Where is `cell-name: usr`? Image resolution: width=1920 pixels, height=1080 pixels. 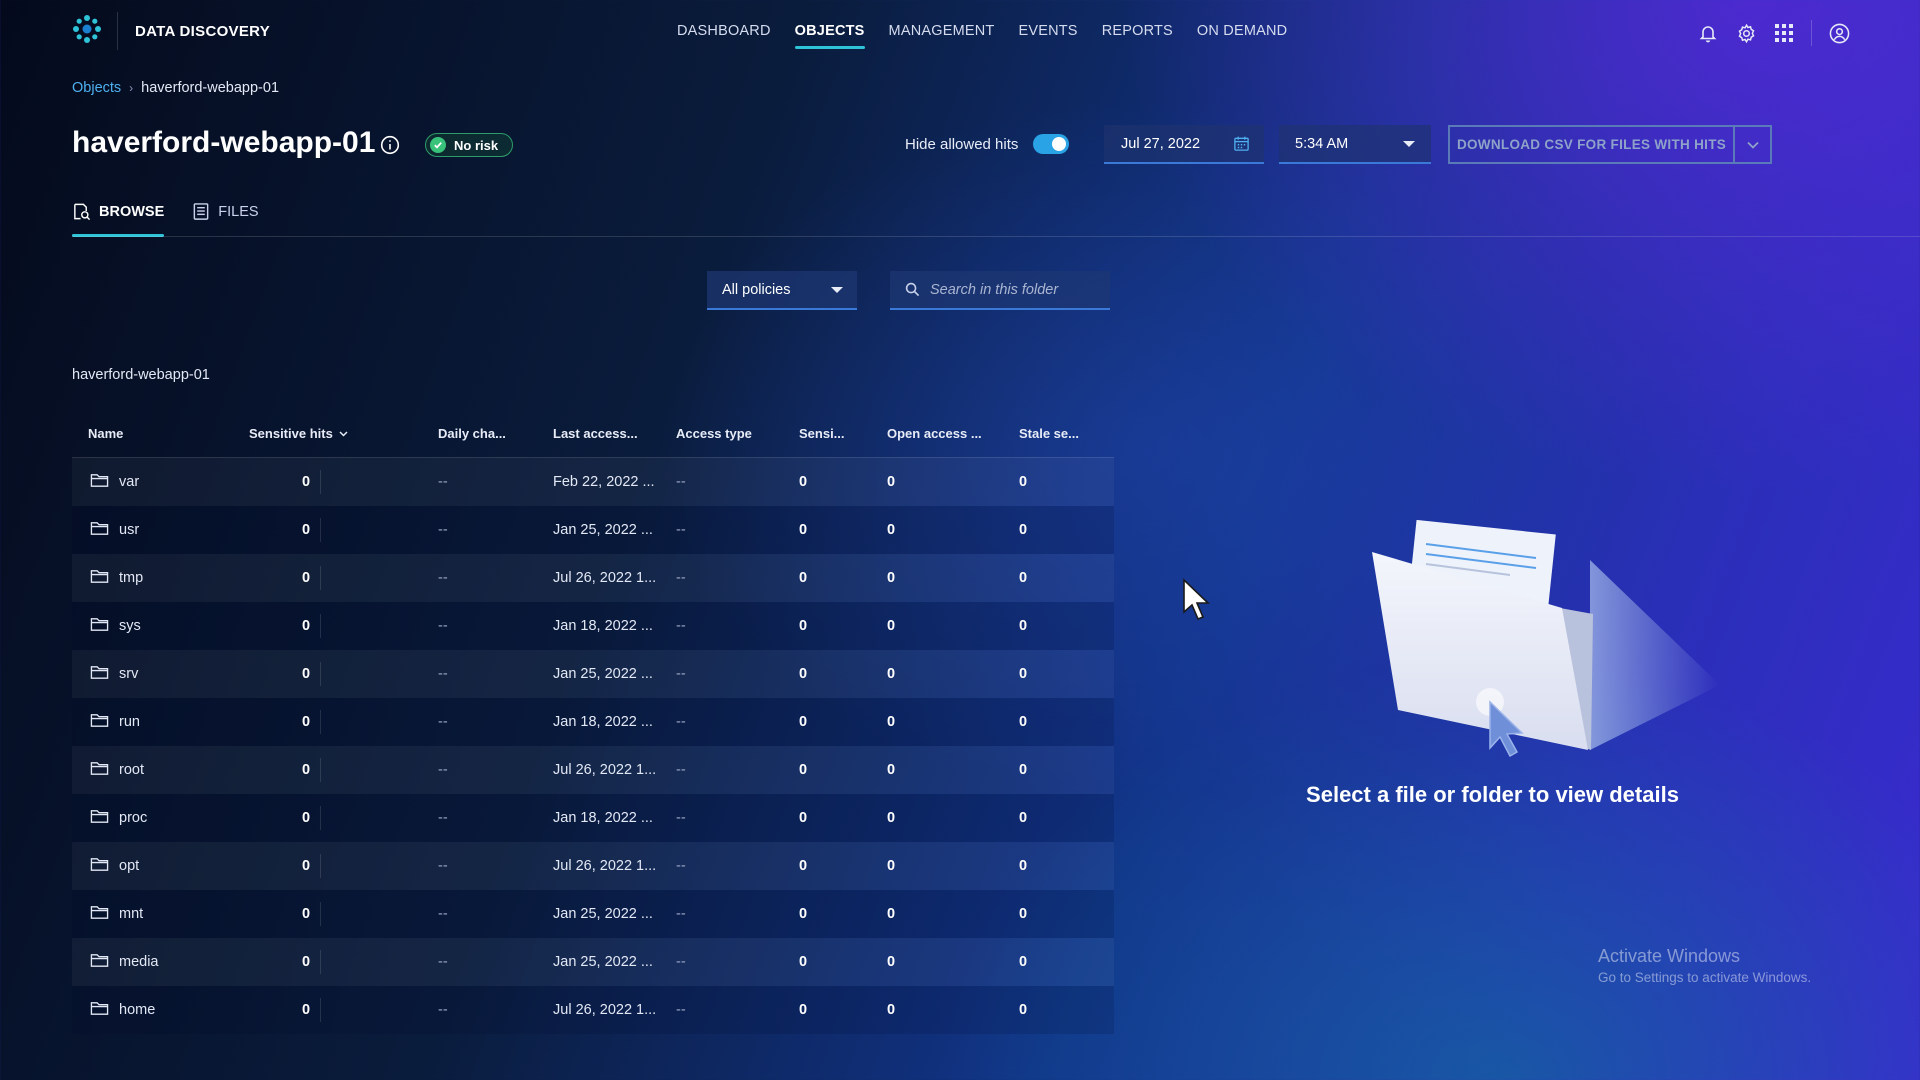
cell-name: usr is located at coordinates (114, 530).